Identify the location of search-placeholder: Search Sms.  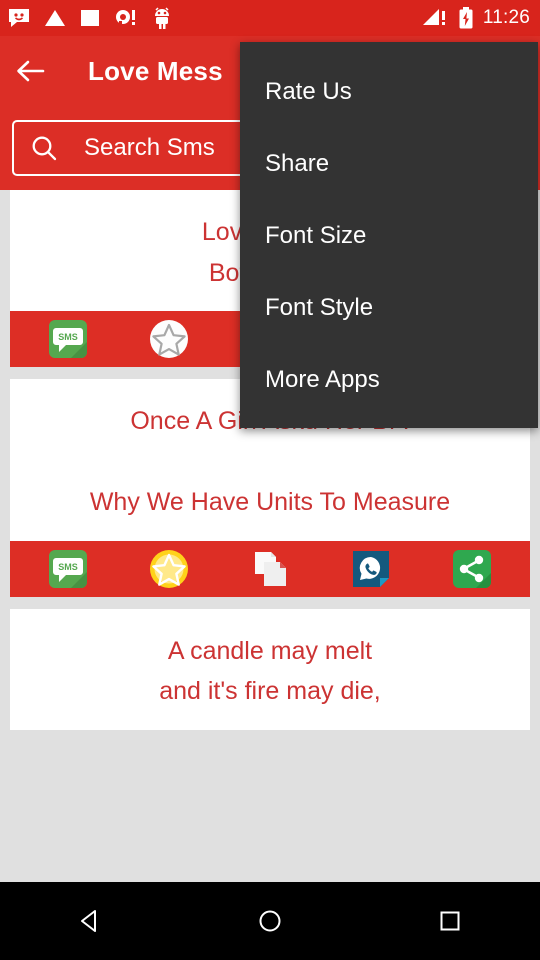
(149, 147).